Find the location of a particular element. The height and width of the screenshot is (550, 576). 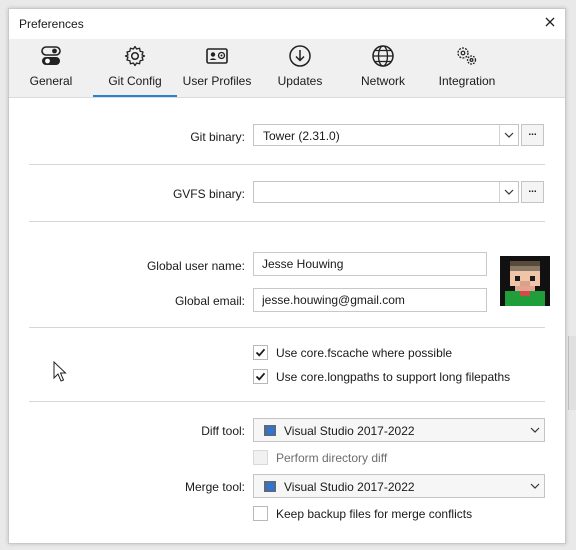

tab-label: Integration is located at coordinates (467, 81).